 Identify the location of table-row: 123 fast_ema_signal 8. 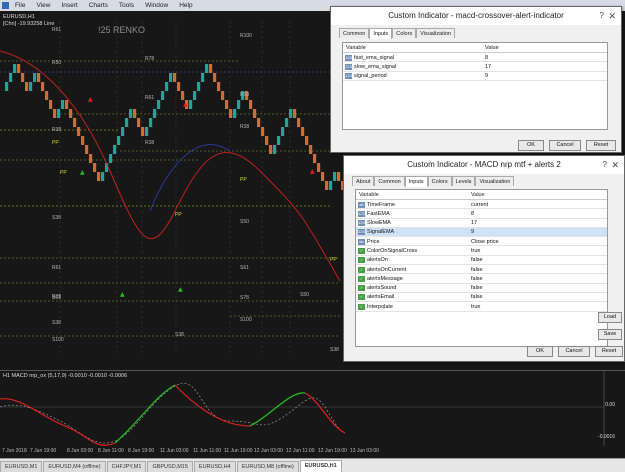
(475, 58).